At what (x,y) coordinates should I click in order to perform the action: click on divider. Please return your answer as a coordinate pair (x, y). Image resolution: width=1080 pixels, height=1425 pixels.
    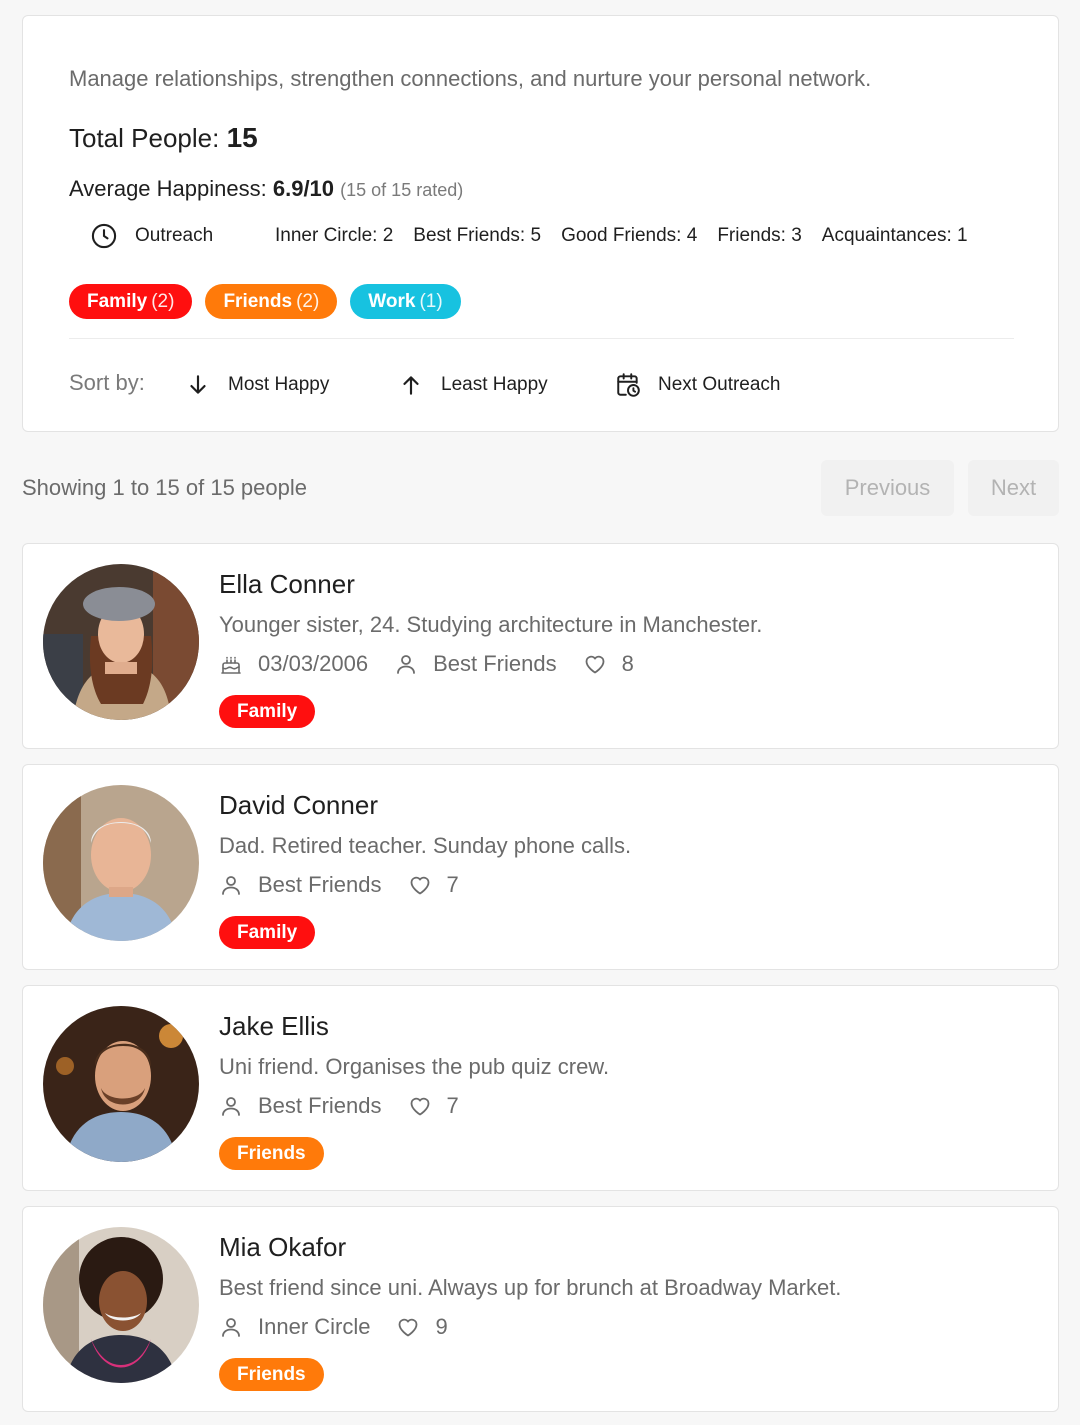
    Looking at the image, I should click on (541, 338).